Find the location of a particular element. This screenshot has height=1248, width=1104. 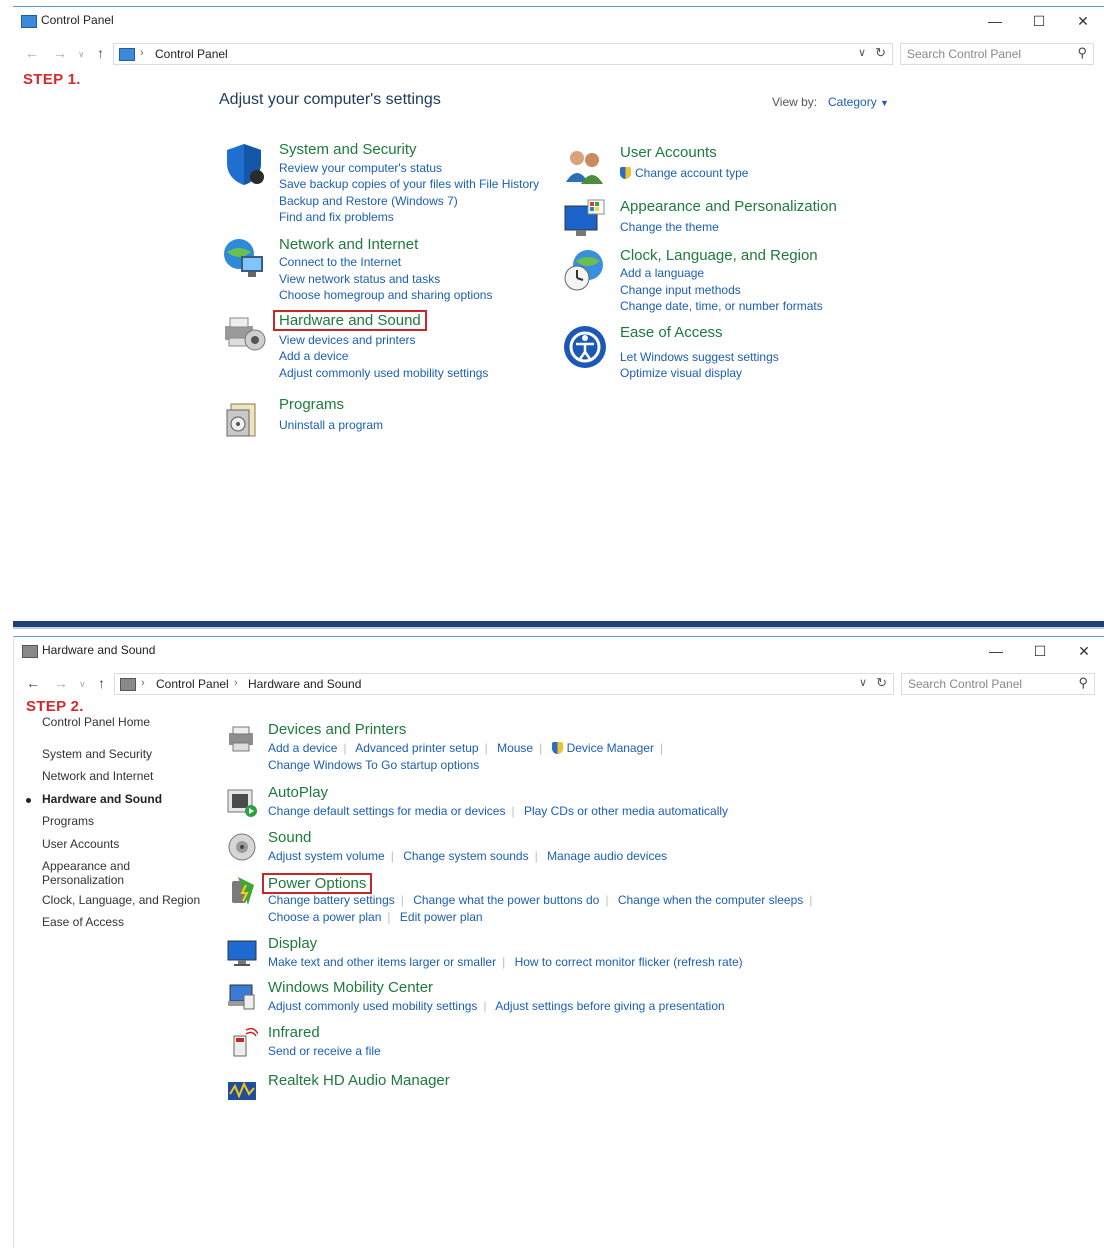

nav-ease-of-access: Ease of Access is located at coordinates (83, 922).